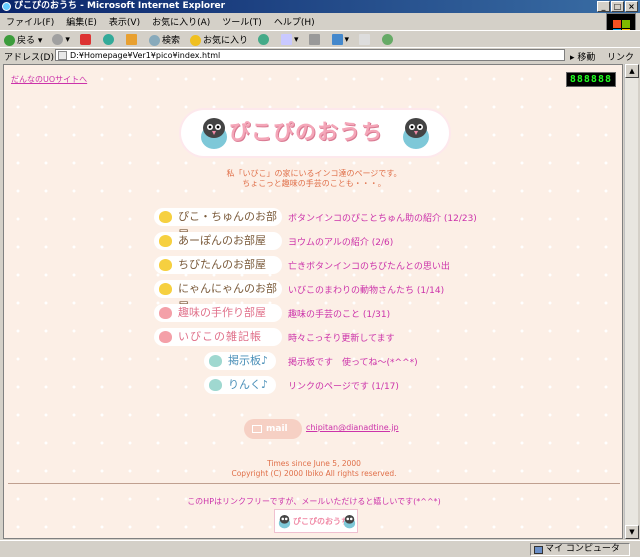  What do you see at coordinates (29, 58) in the screenshot?
I see `address-label: アドレス(D)` at bounding box center [29, 58].